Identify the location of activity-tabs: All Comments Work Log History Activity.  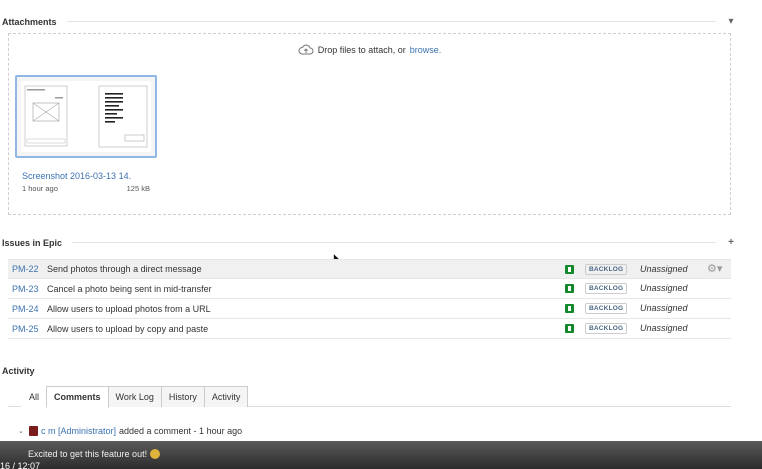
(135, 397).